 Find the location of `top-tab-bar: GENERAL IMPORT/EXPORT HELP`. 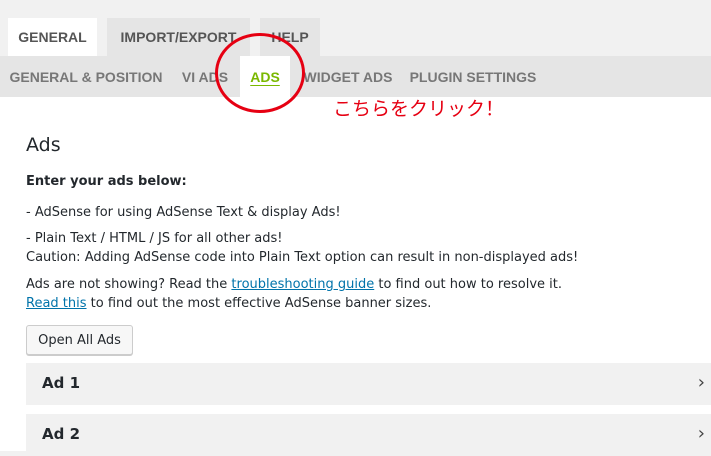

top-tab-bar: GENERAL IMPORT/EXPORT HELP is located at coordinates (355, 28).